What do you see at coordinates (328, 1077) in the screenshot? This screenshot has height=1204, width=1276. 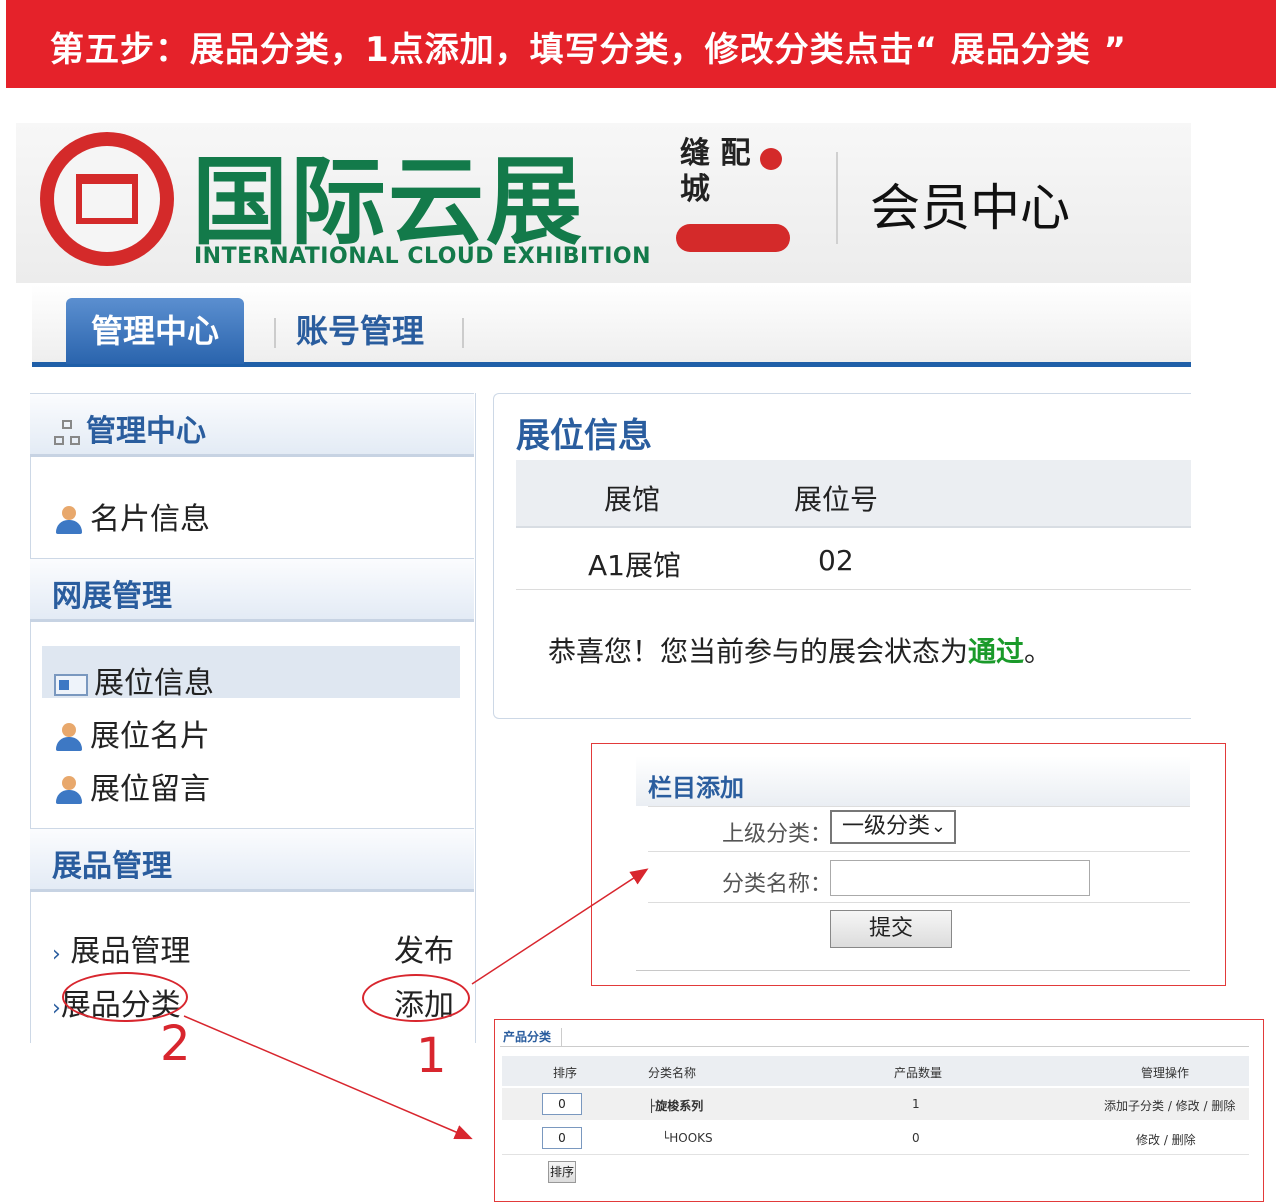 I see `arrow-to-category-table` at bounding box center [328, 1077].